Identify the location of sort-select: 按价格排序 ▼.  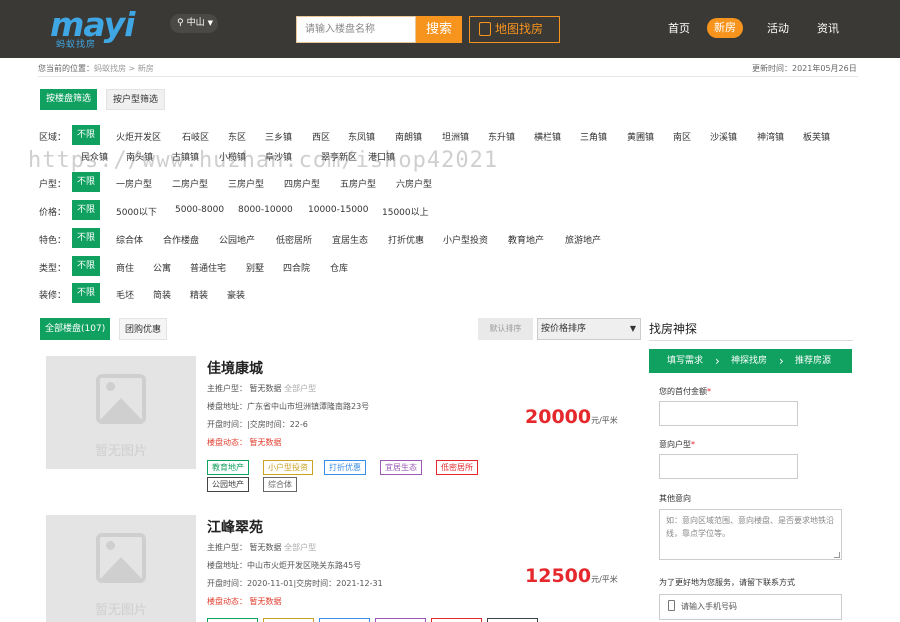
(589, 329).